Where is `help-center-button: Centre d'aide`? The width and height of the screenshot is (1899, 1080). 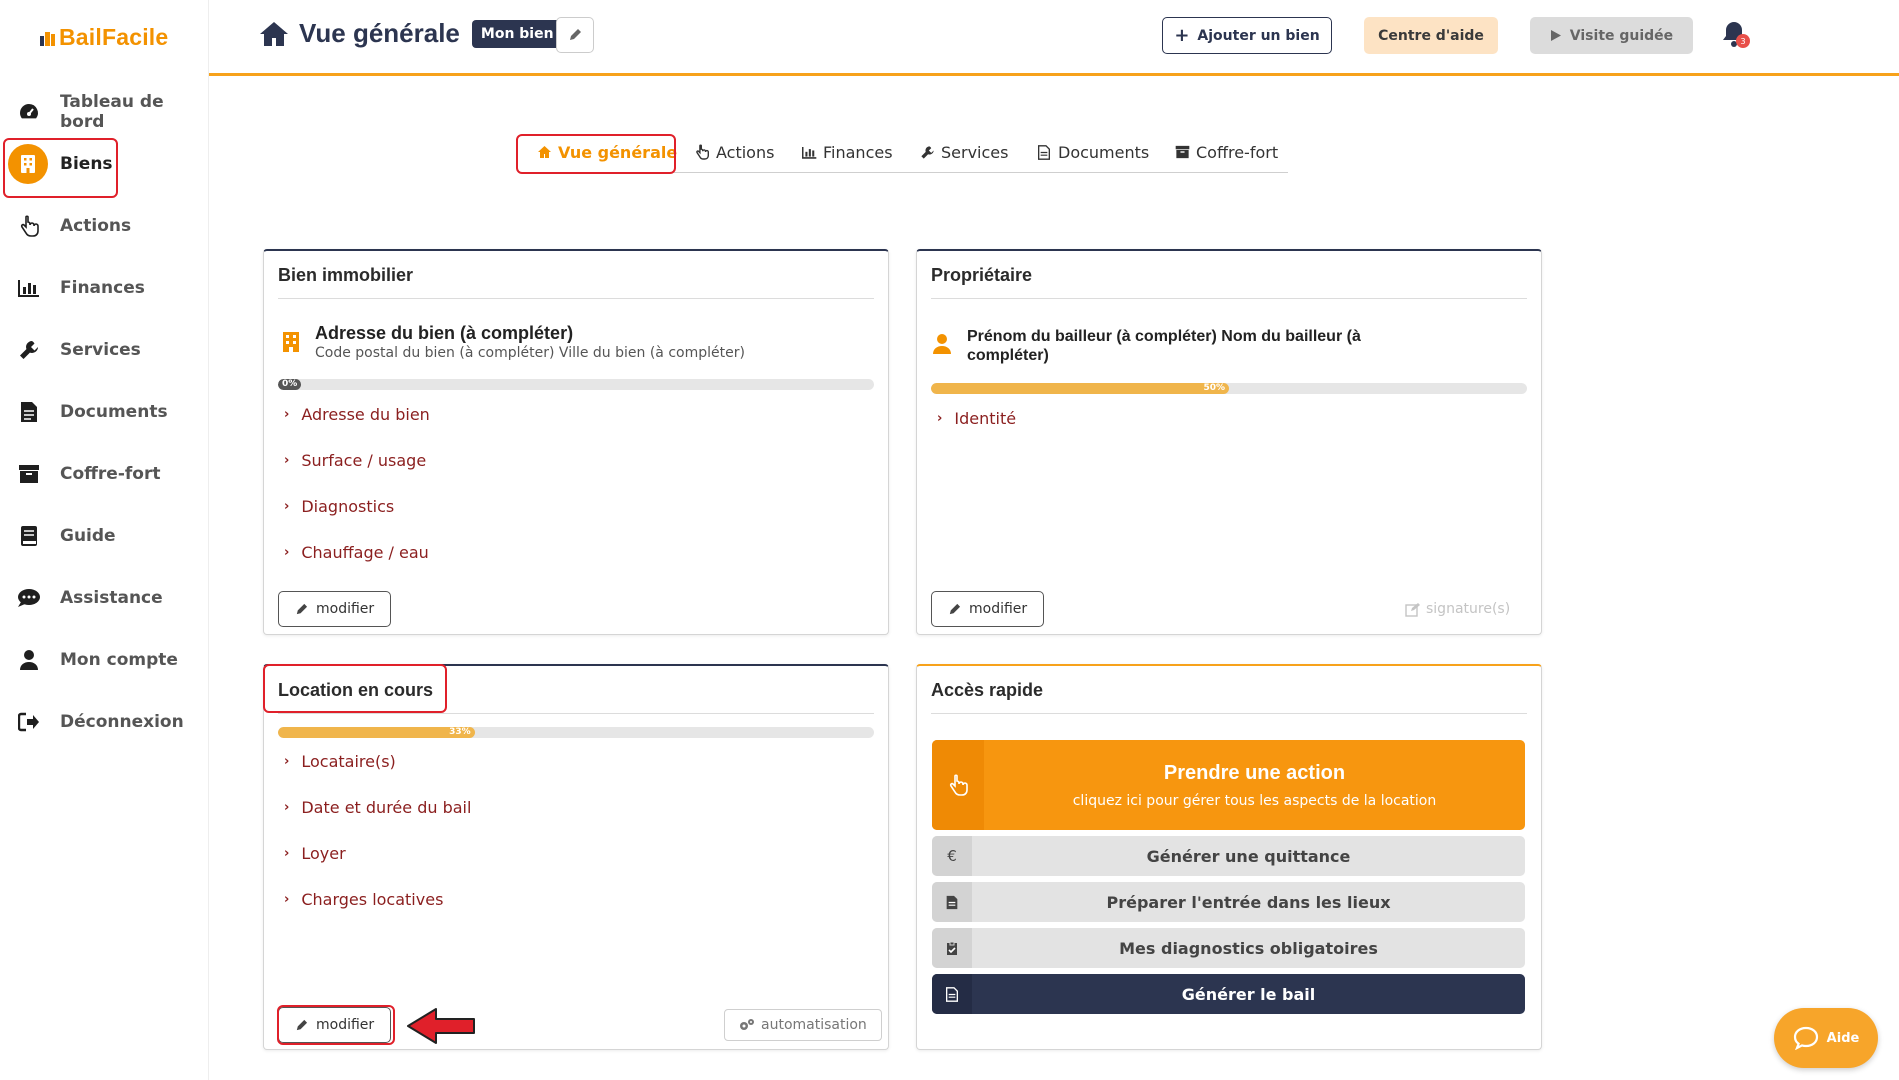 help-center-button: Centre d'aide is located at coordinates (1431, 35).